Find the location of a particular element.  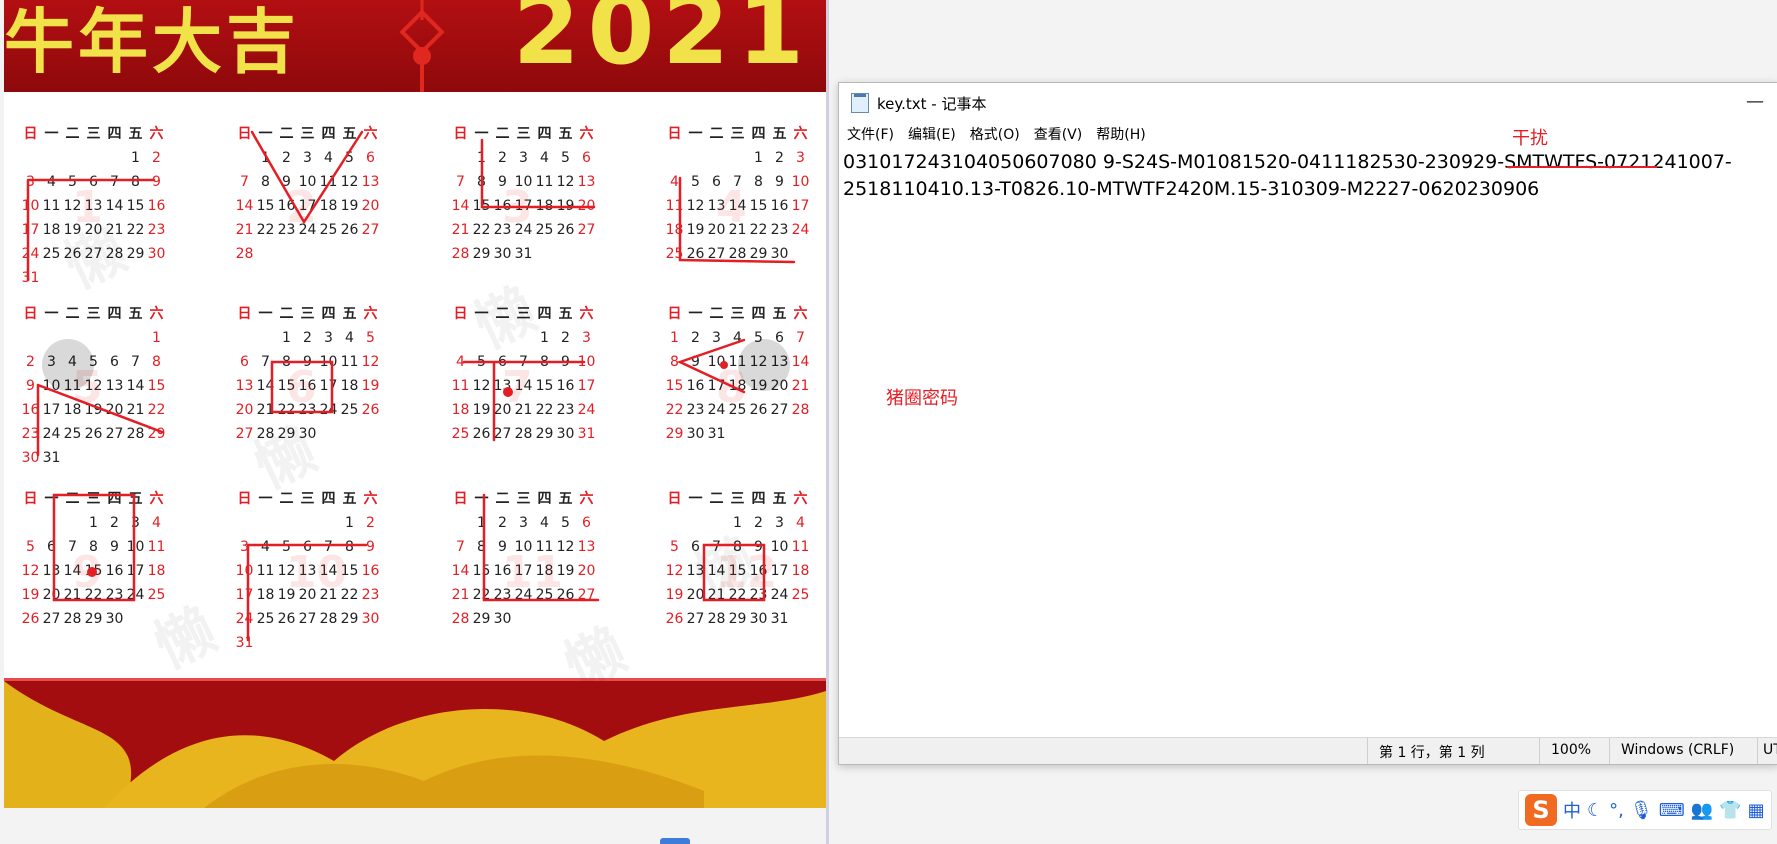

users-icon: 👥 is located at coordinates (1702, 810).